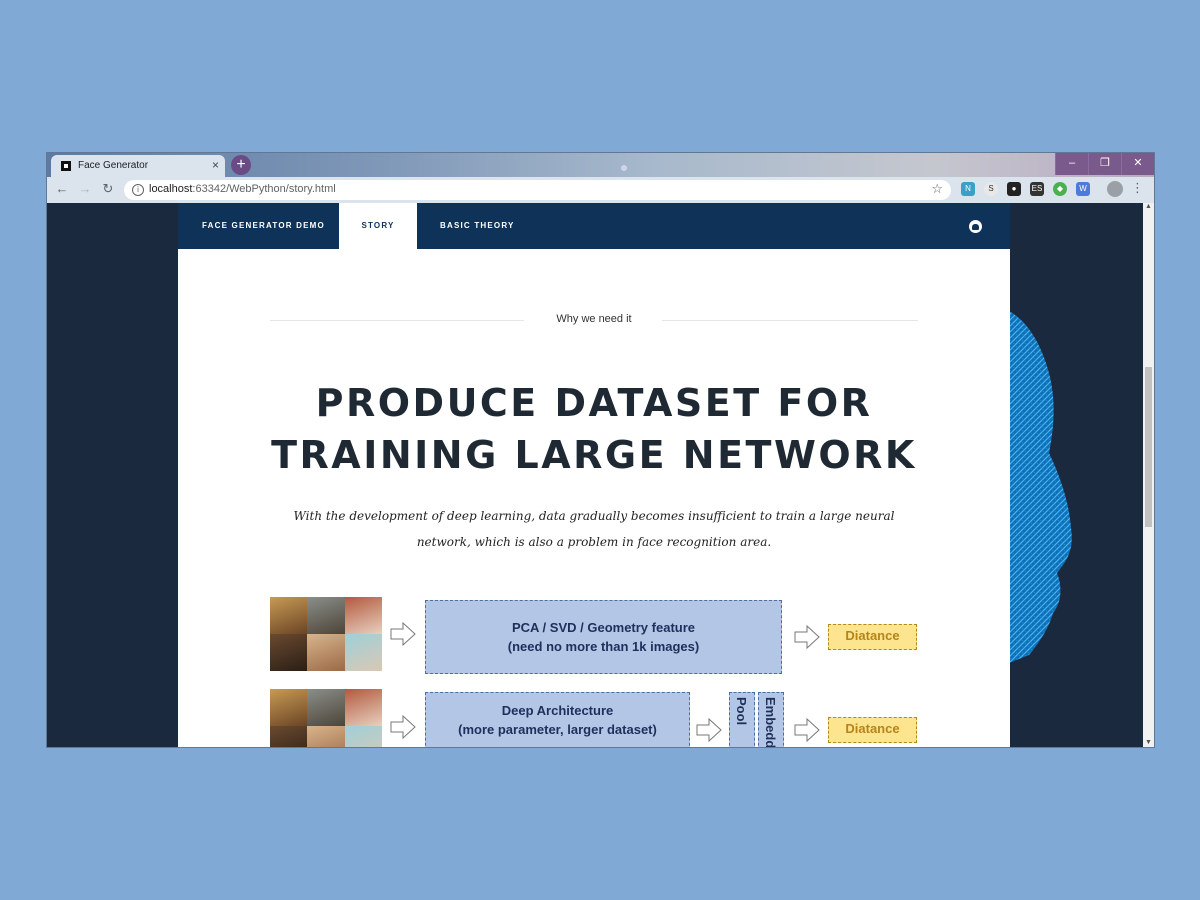 This screenshot has width=1200, height=900. I want to click on drag-indicator-icon, so click(624, 168).